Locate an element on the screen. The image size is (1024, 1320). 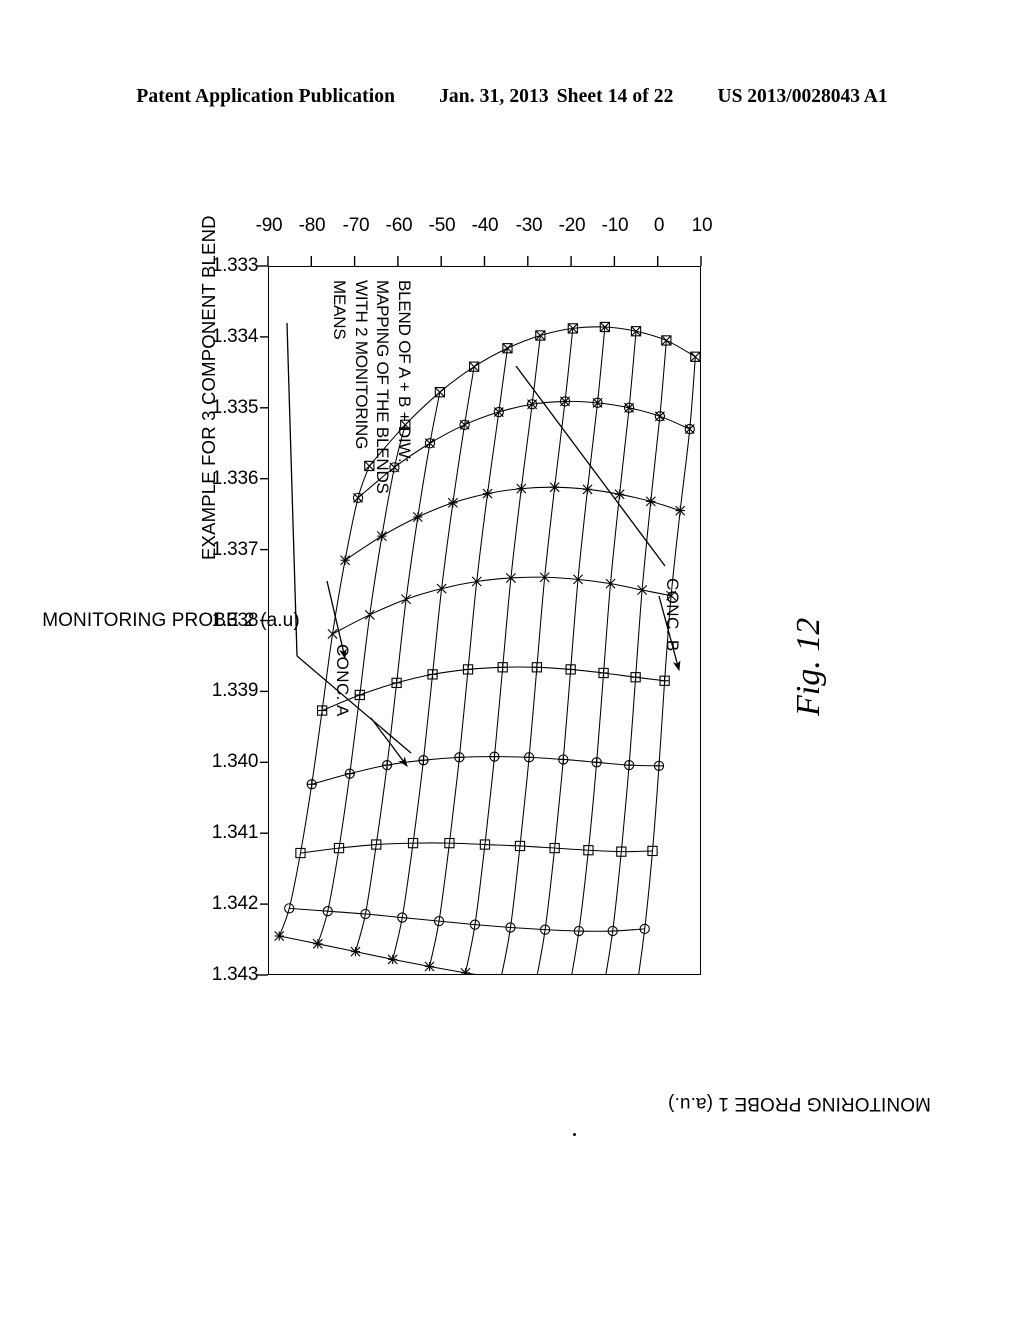
page-artifact-dot is located at coordinates (574, 1134).